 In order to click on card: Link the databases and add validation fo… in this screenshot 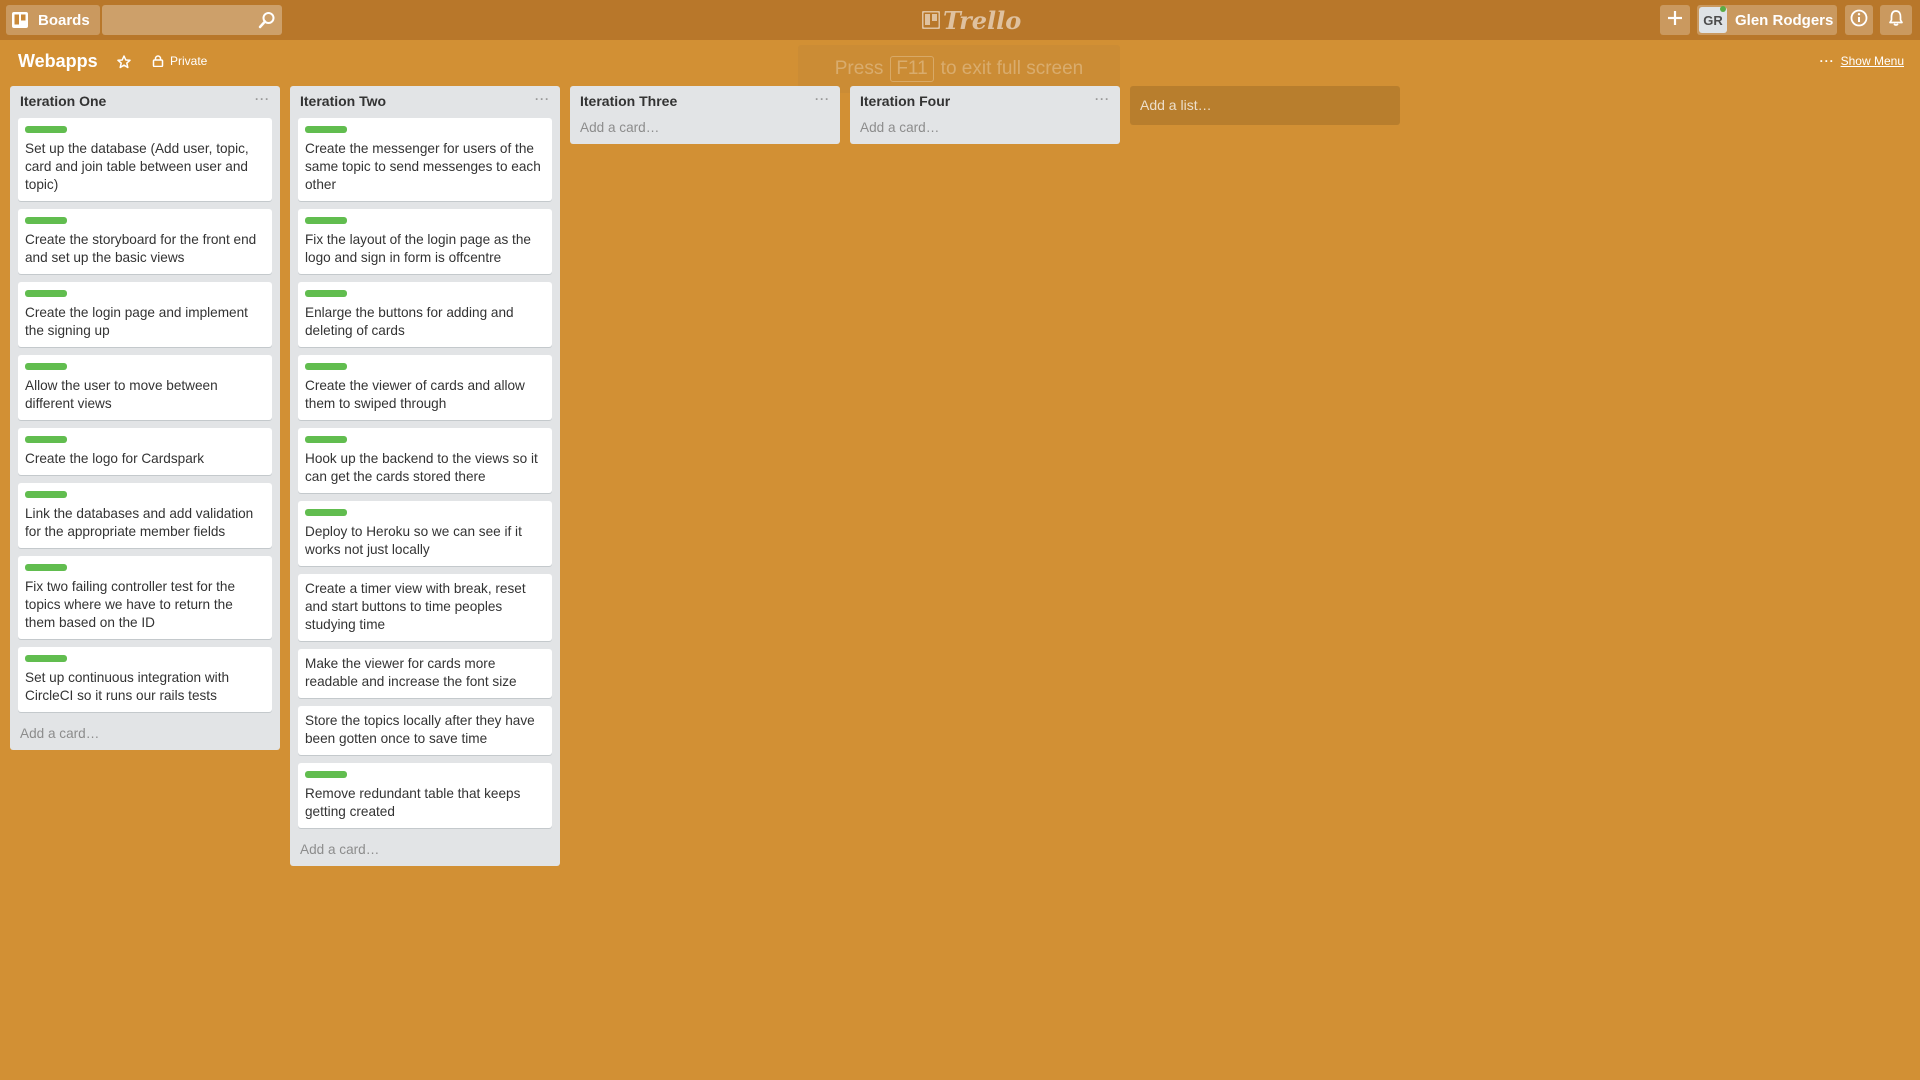, I will do `click(145, 515)`.